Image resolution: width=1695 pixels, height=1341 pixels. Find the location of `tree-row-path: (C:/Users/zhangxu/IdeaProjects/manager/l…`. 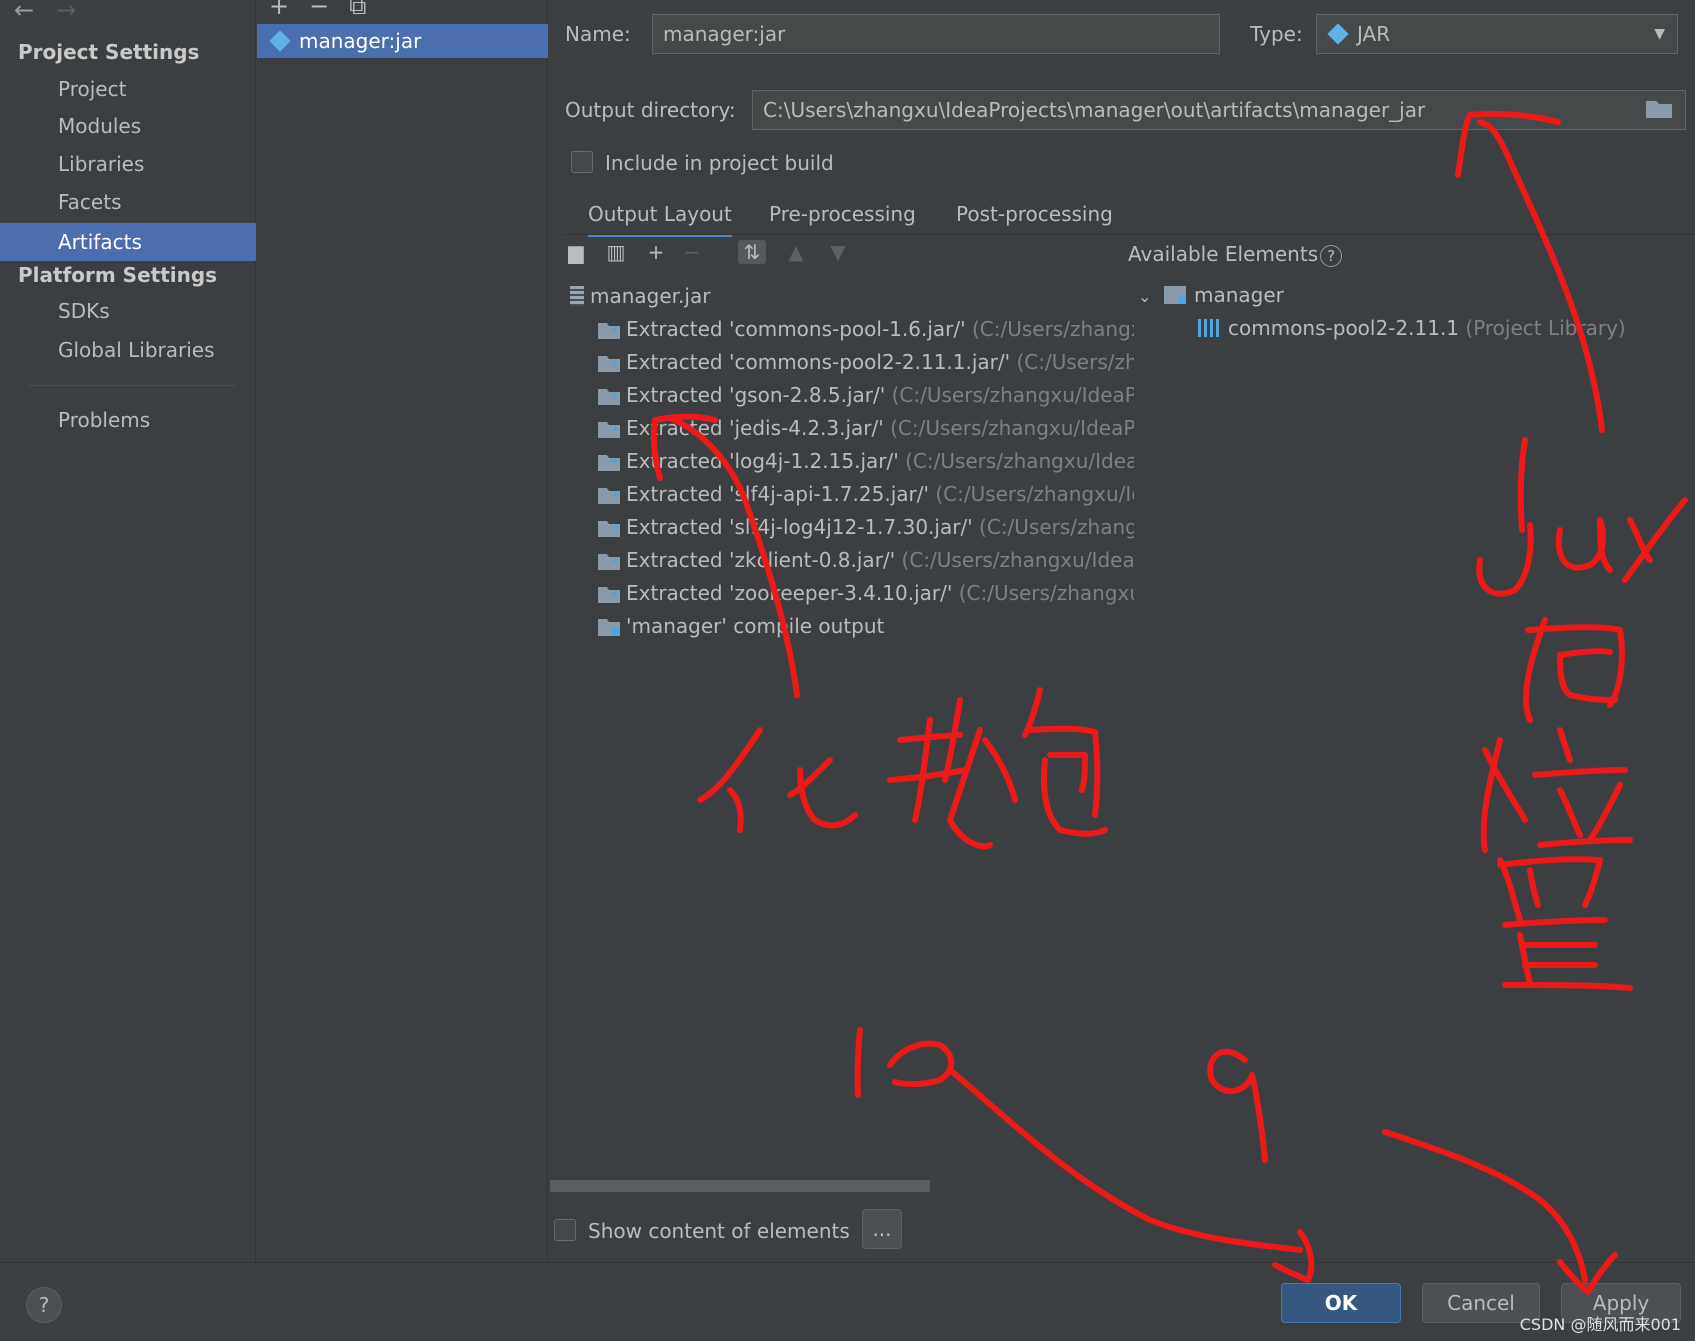

tree-row-path: (C:/Users/zhangxu/IdeaProjects/manager/l… is located at coordinates (1019, 461).